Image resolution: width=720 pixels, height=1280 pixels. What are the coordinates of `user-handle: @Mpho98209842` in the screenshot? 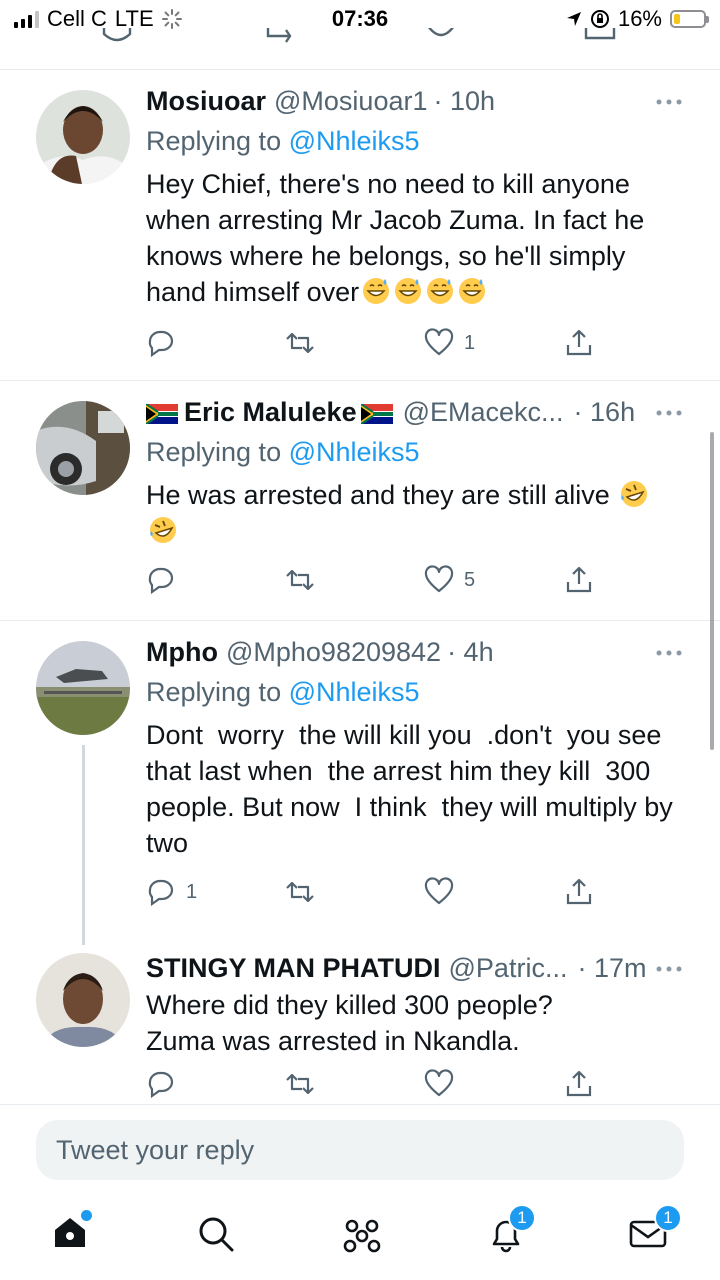 It's located at (333, 652).